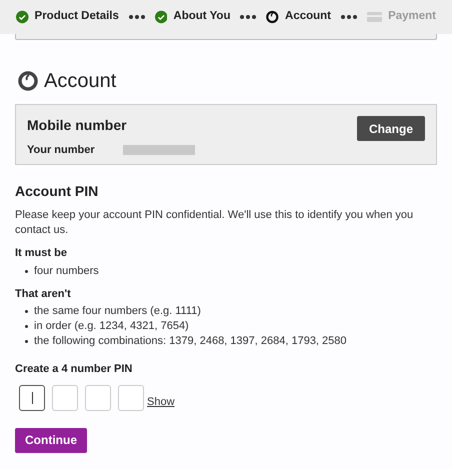 The width and height of the screenshot is (452, 470). I want to click on step-label: About You, so click(201, 16).